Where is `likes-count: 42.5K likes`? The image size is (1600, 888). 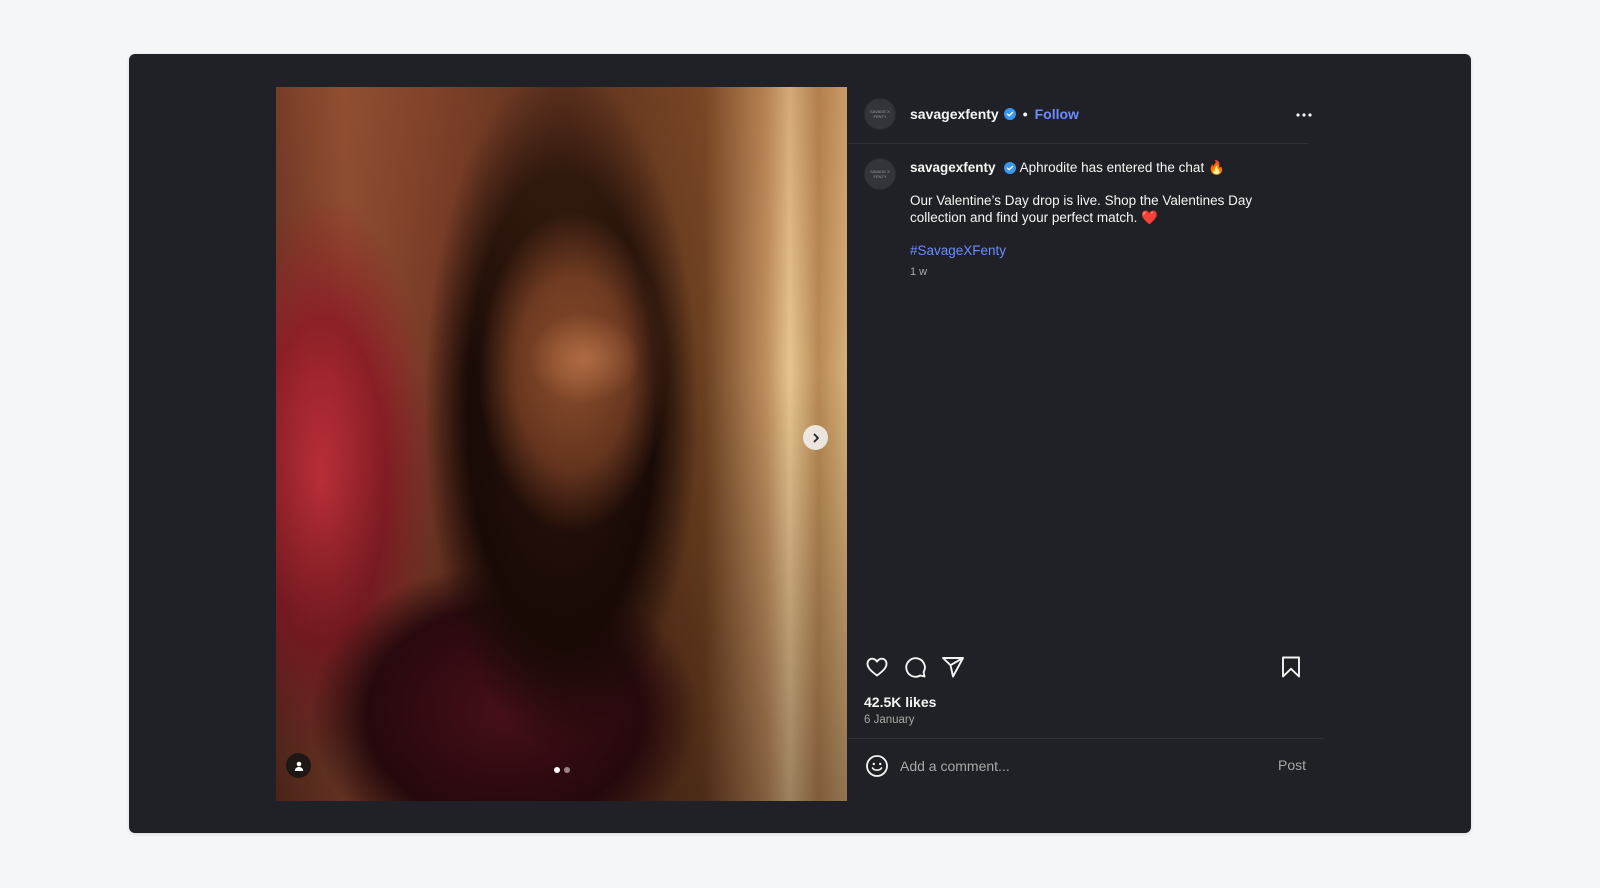 likes-count: 42.5K likes is located at coordinates (900, 702).